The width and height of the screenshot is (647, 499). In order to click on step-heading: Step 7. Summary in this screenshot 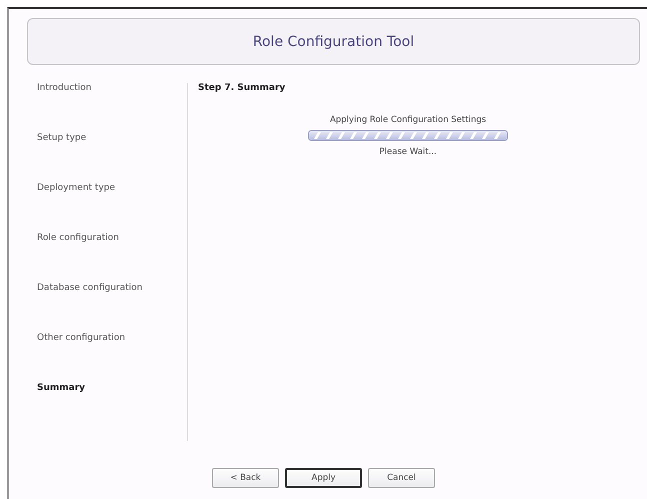, I will do `click(242, 88)`.